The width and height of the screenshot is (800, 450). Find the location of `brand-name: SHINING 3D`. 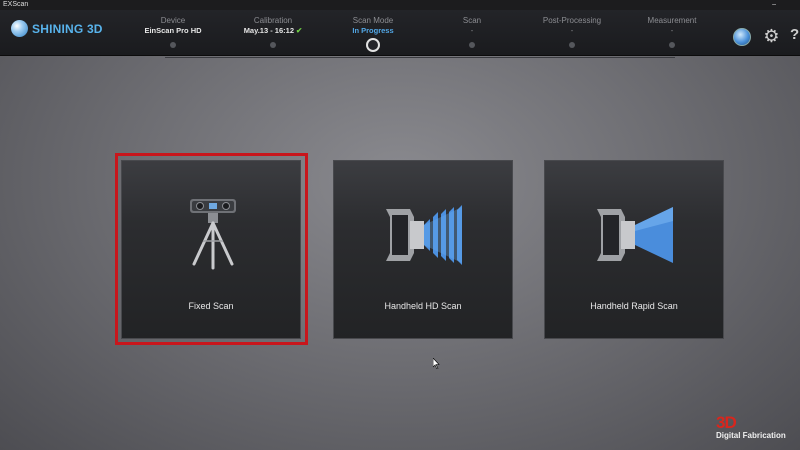

brand-name: SHINING 3D is located at coordinates (67, 28).